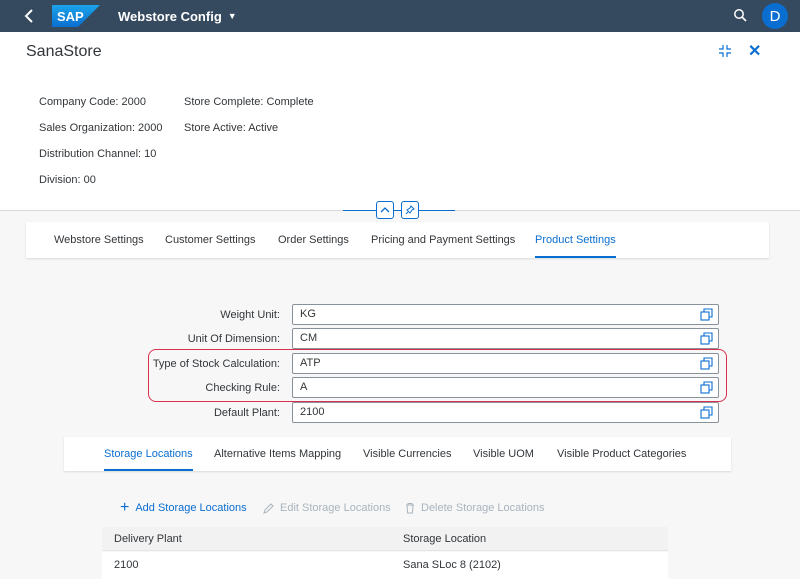 This screenshot has width=800, height=579. What do you see at coordinates (505, 338) in the screenshot?
I see `unit-of-dimension-input: CM` at bounding box center [505, 338].